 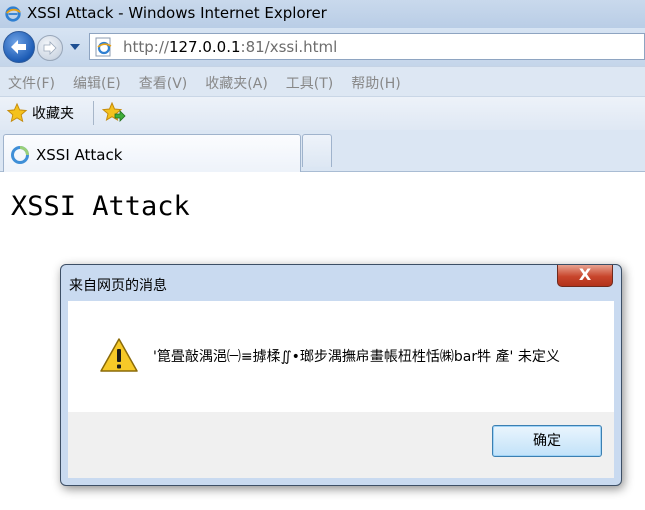 What do you see at coordinates (103, 47) in the screenshot?
I see `page-ie-icon` at bounding box center [103, 47].